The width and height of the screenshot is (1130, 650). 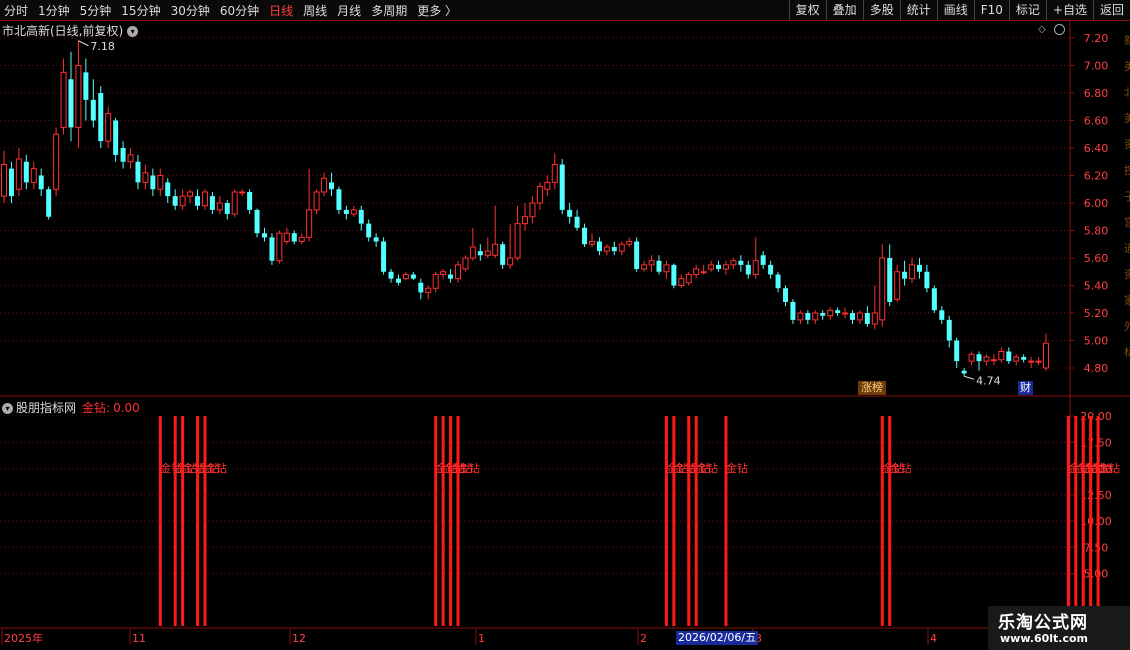 What do you see at coordinates (1096, 203) in the screenshot?
I see `price-tick-label: 6.00` at bounding box center [1096, 203].